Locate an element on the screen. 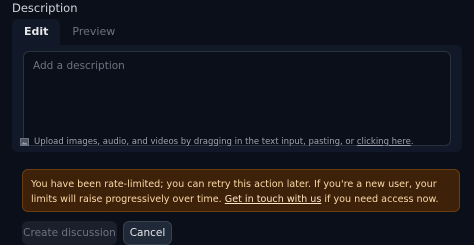  upload-link: clicking here is located at coordinates (384, 142).